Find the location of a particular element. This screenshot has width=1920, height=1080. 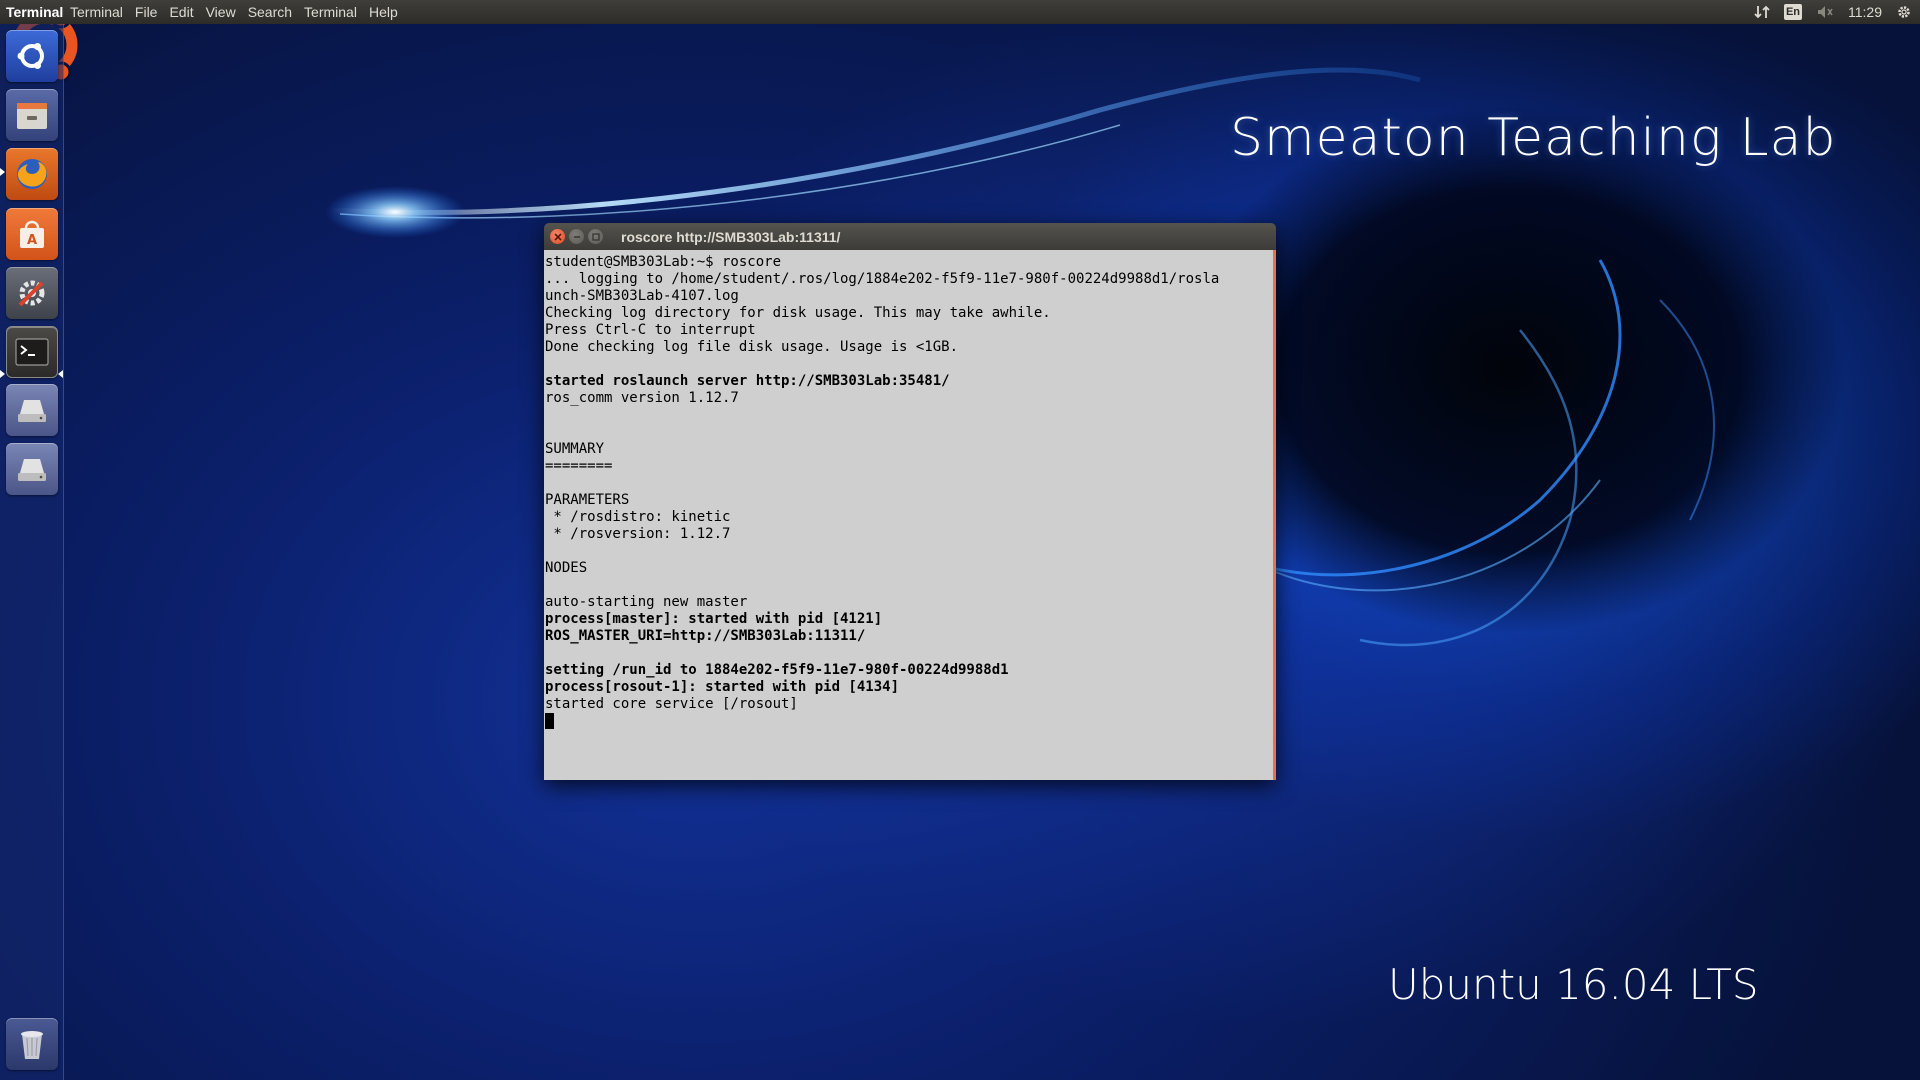

minimize-button is located at coordinates (576, 236).